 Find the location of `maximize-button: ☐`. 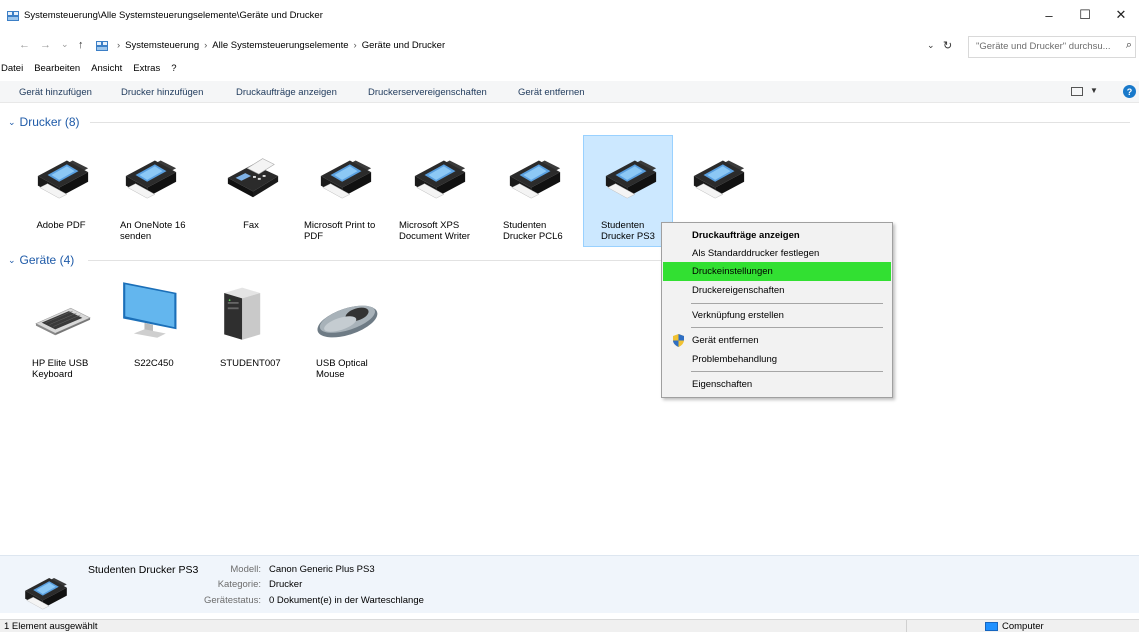

maximize-button: ☐ is located at coordinates (1085, 15).